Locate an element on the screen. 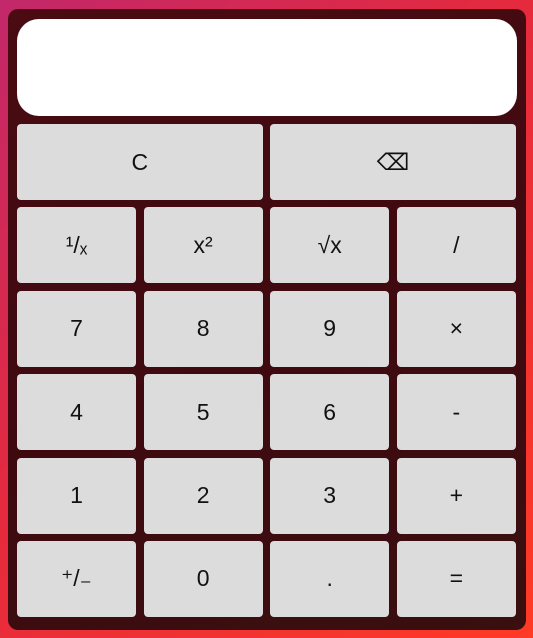  add-button: + is located at coordinates (456, 495).